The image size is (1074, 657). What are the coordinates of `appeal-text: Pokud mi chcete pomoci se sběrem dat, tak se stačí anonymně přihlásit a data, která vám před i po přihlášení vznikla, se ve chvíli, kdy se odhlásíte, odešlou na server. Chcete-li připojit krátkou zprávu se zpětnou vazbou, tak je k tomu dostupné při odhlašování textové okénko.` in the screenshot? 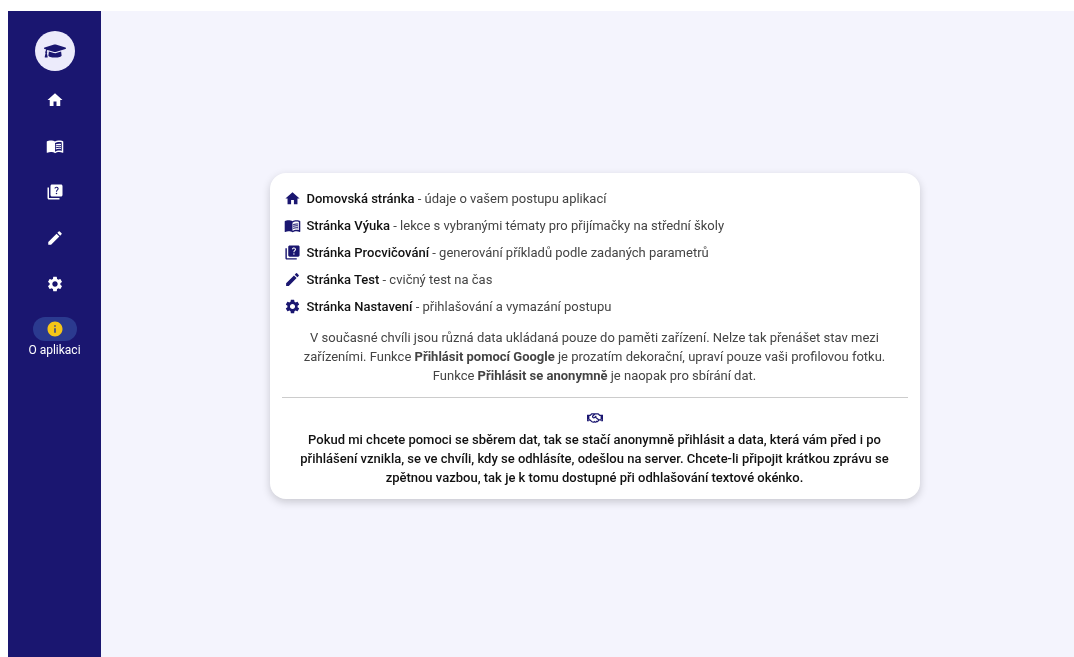 It's located at (594, 459).